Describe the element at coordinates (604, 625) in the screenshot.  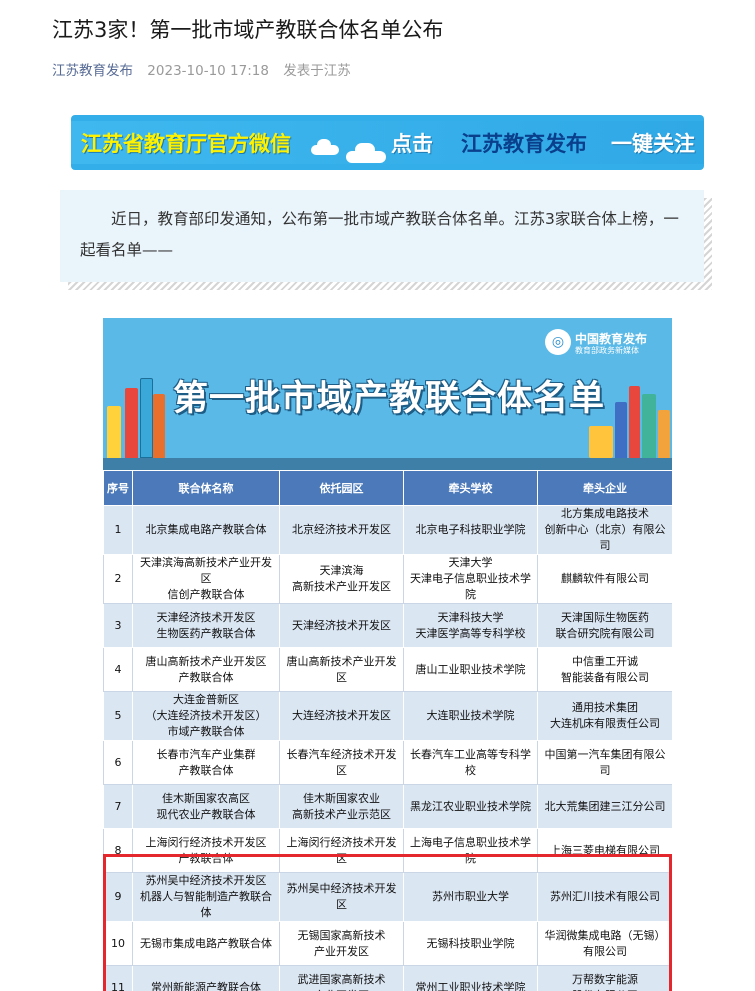
I see `lead-company: 天津国际生物医药 联合研究院有限公司` at that location.